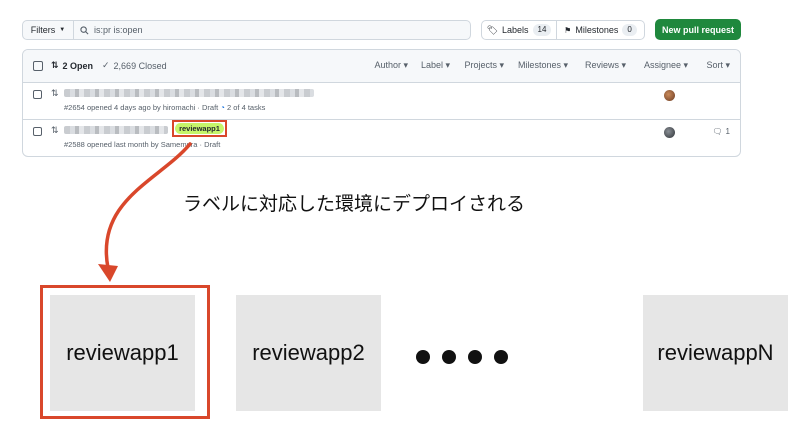  I want to click on environment-box-first: reviewapp1, so click(122, 353).